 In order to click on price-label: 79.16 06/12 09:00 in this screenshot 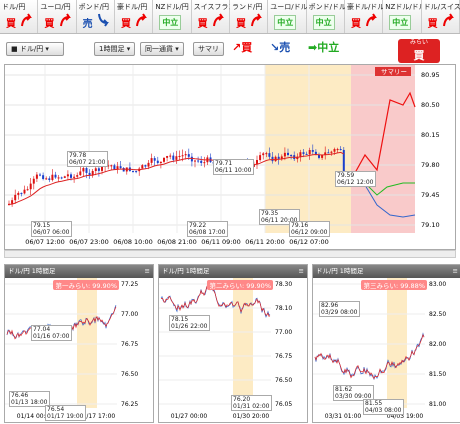, I will do `click(309, 229)`.